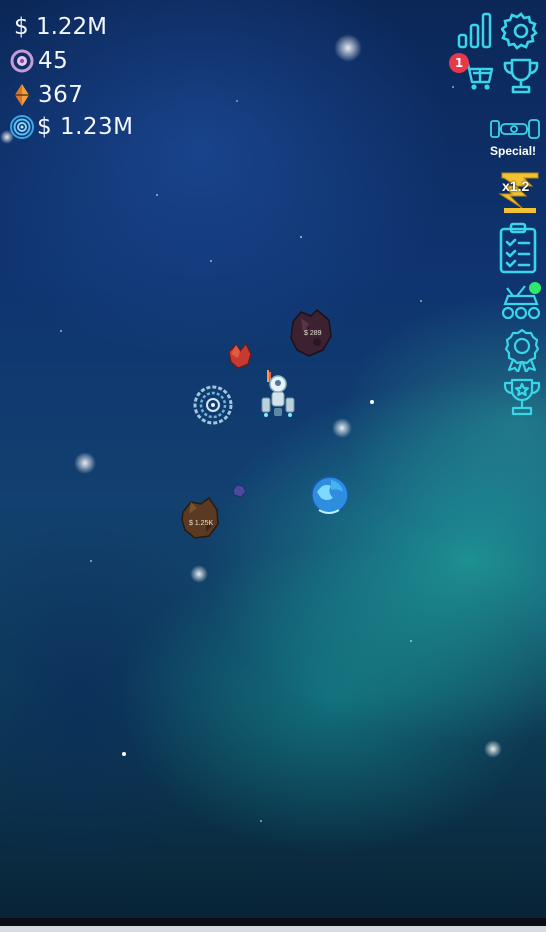 Image resolution: width=546 pixels, height=932 pixels. I want to click on system-bottom-bar, so click(273, 925).